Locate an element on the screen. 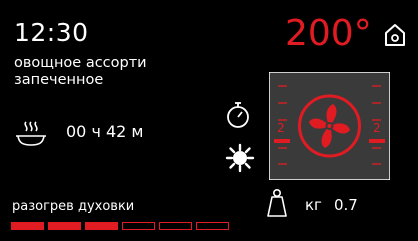 The width and height of the screenshot is (418, 241). steam-dish-icon is located at coordinates (31, 134).